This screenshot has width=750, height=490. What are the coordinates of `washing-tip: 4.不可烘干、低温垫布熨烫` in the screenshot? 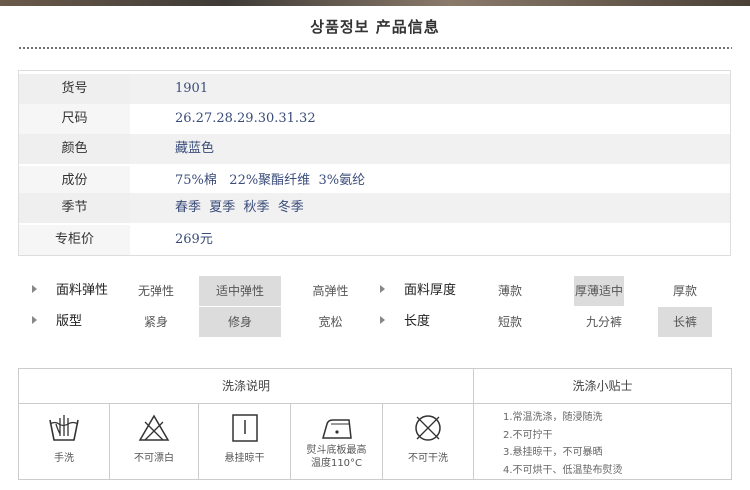 It's located at (563, 470).